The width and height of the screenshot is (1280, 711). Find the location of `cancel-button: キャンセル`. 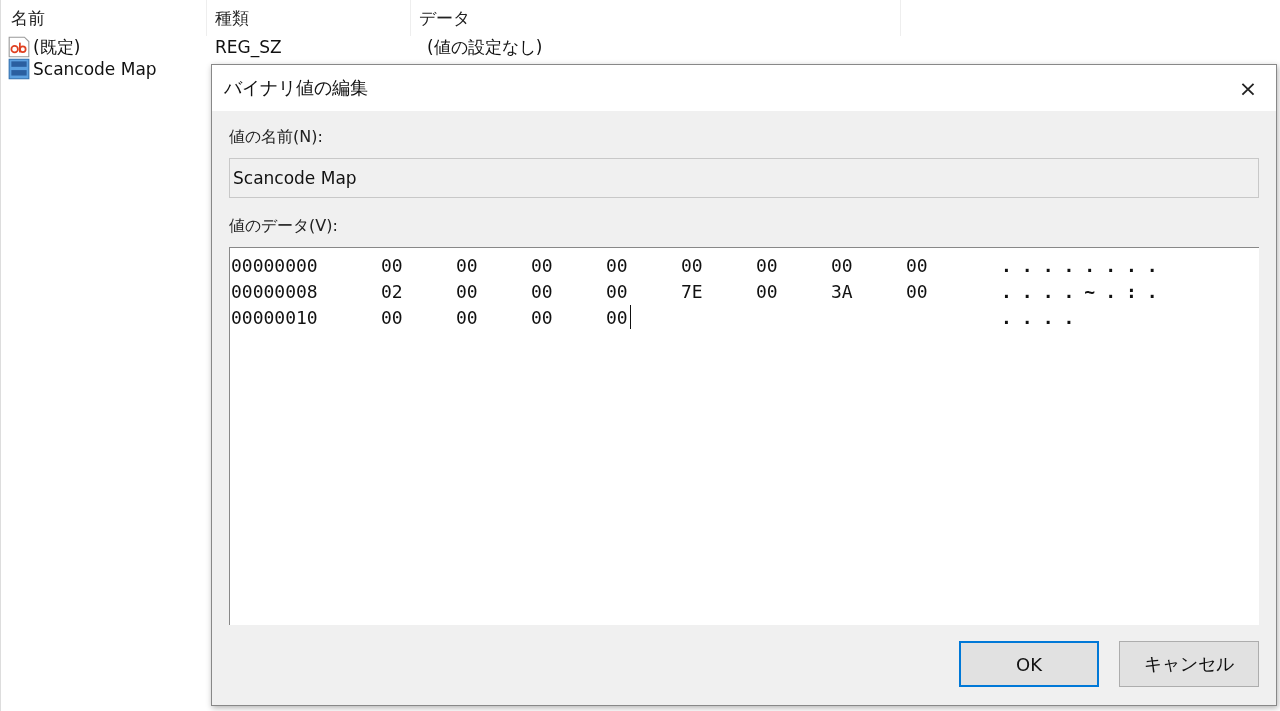

cancel-button: キャンセル is located at coordinates (1189, 664).